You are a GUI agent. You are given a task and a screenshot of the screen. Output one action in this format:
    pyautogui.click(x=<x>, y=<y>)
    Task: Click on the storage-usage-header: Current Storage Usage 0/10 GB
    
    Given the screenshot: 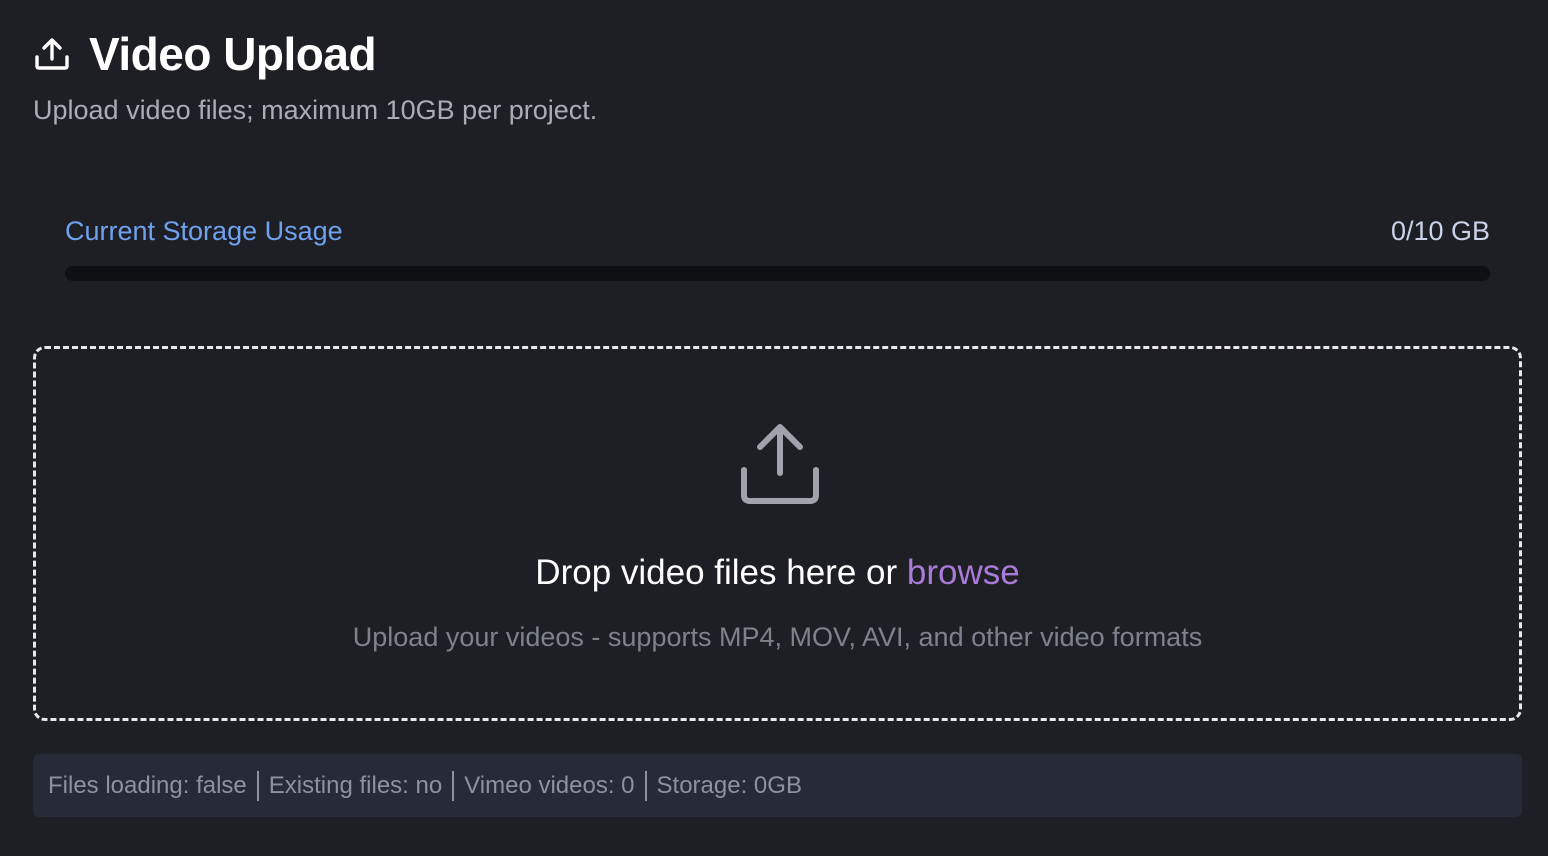 What is the action you would take?
    pyautogui.click(x=777, y=231)
    